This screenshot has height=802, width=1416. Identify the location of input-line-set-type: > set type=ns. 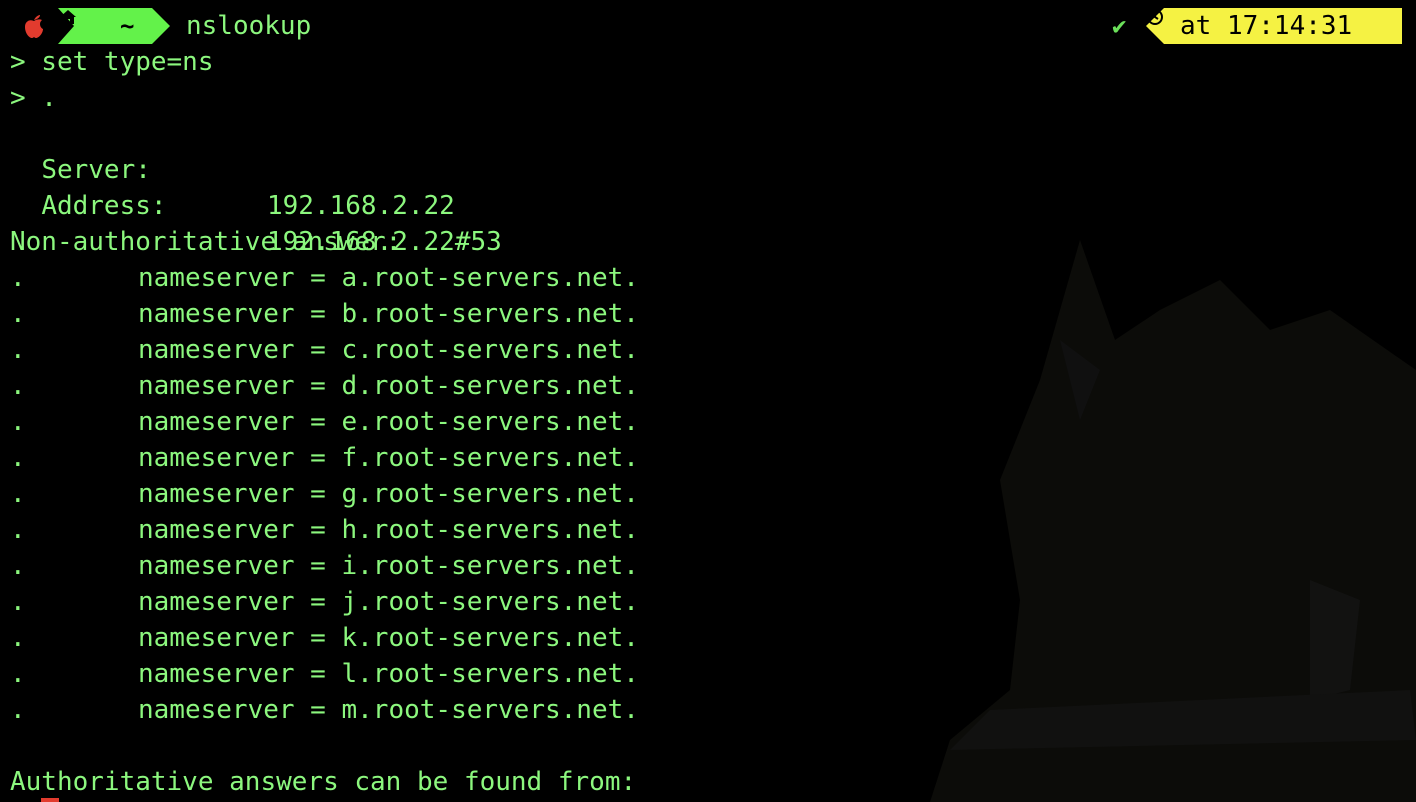
(112, 62).